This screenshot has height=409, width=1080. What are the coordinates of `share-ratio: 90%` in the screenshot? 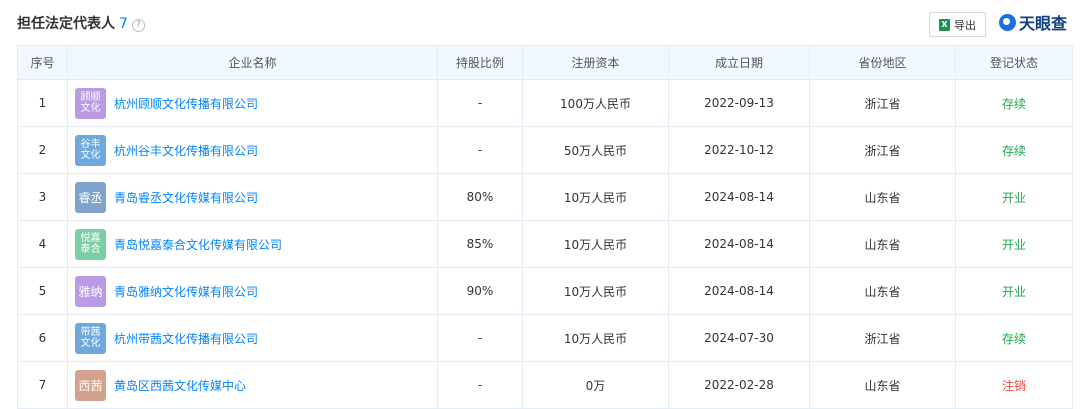 It's located at (480, 291).